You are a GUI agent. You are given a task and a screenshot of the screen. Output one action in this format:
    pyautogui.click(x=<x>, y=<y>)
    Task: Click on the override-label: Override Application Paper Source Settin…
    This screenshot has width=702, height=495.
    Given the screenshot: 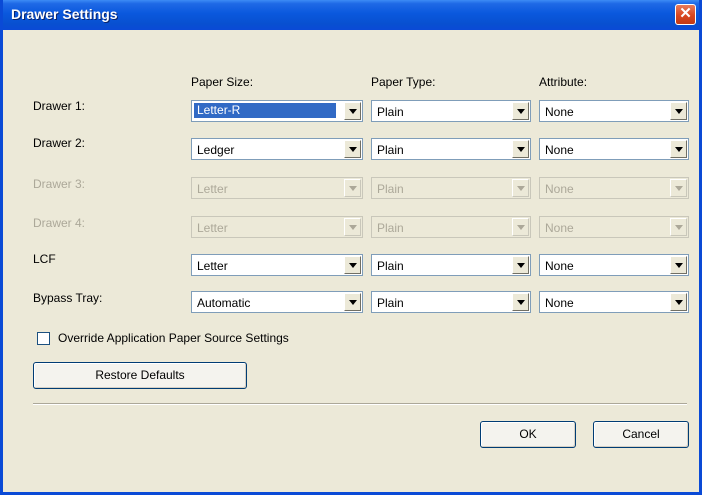 What is the action you would take?
    pyautogui.click(x=173, y=338)
    